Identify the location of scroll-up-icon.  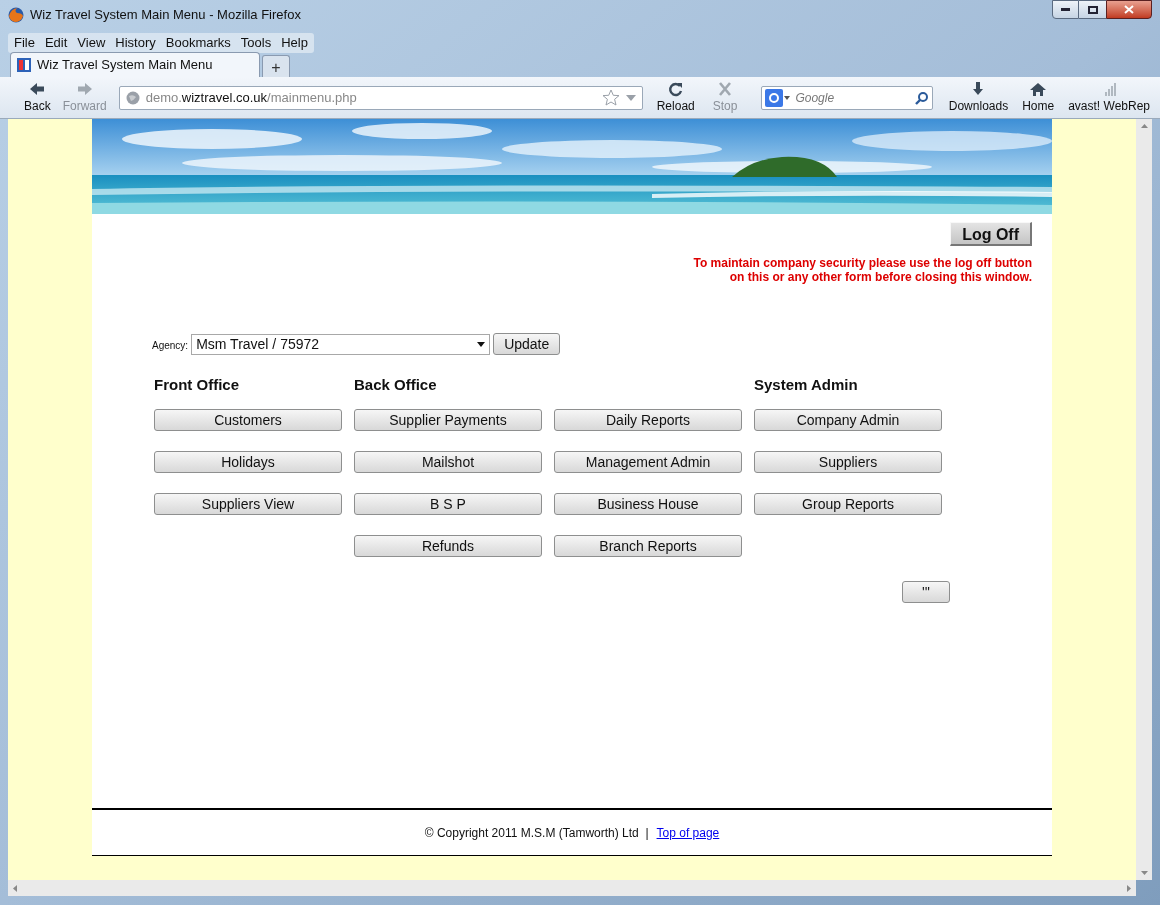
(1144, 126).